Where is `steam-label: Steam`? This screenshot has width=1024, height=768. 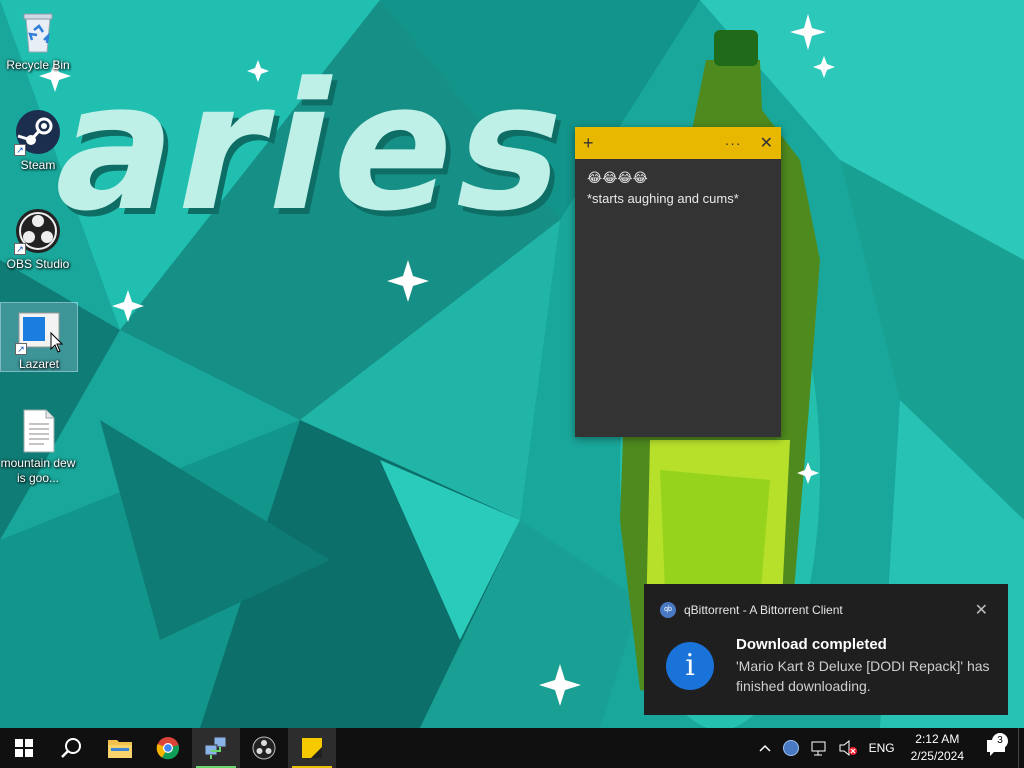 steam-label: Steam is located at coordinates (38, 165).